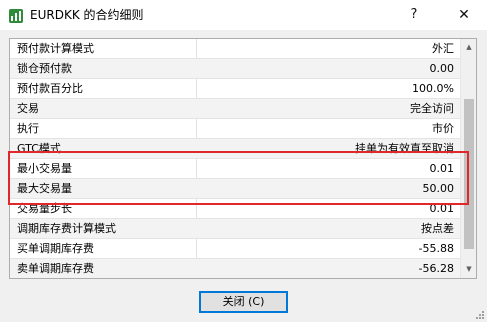  I want to click on app-chart-icon, so click(16, 16).